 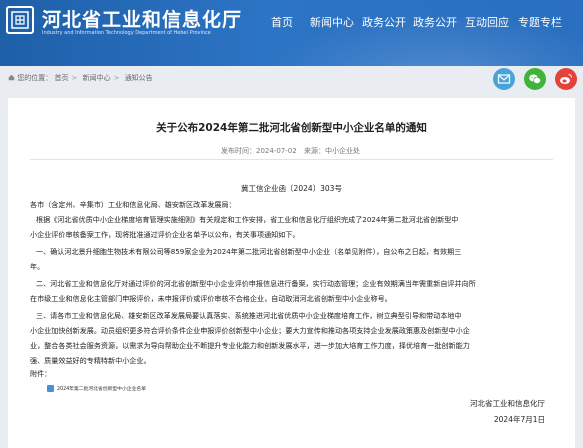 What do you see at coordinates (35, 78) in the screenshot?
I see `breadcrumb-prefix: 您的位置：` at bounding box center [35, 78].